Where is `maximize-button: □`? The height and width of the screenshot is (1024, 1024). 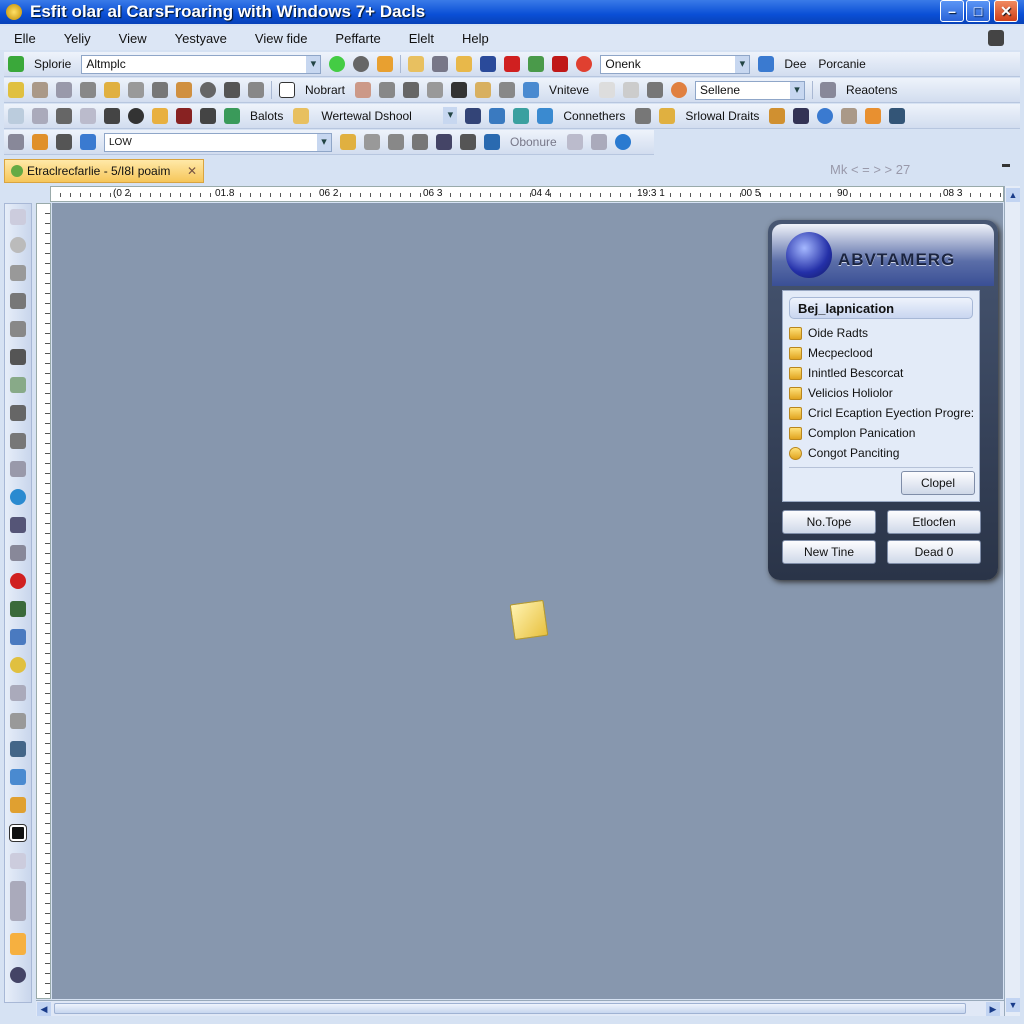
maximize-button: □ is located at coordinates (978, 11).